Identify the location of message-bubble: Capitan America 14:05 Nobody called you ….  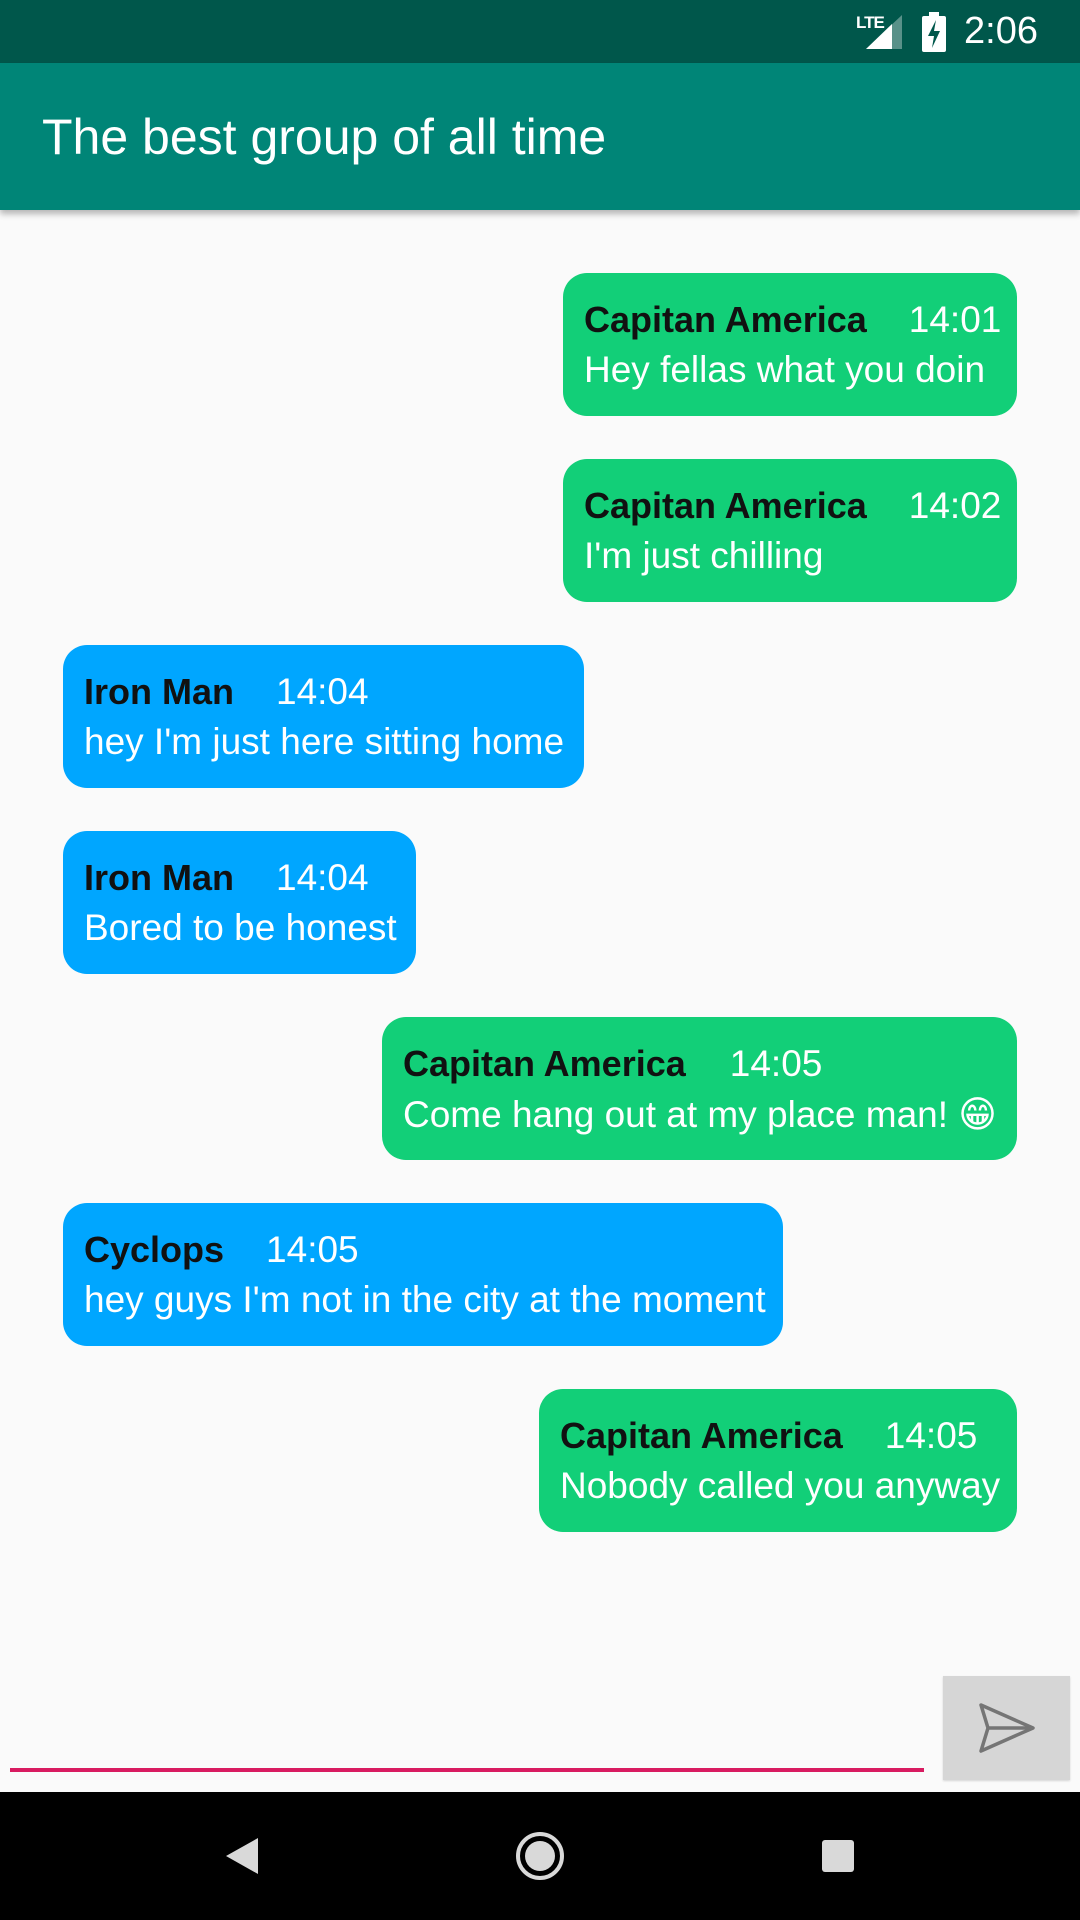
(778, 1460).